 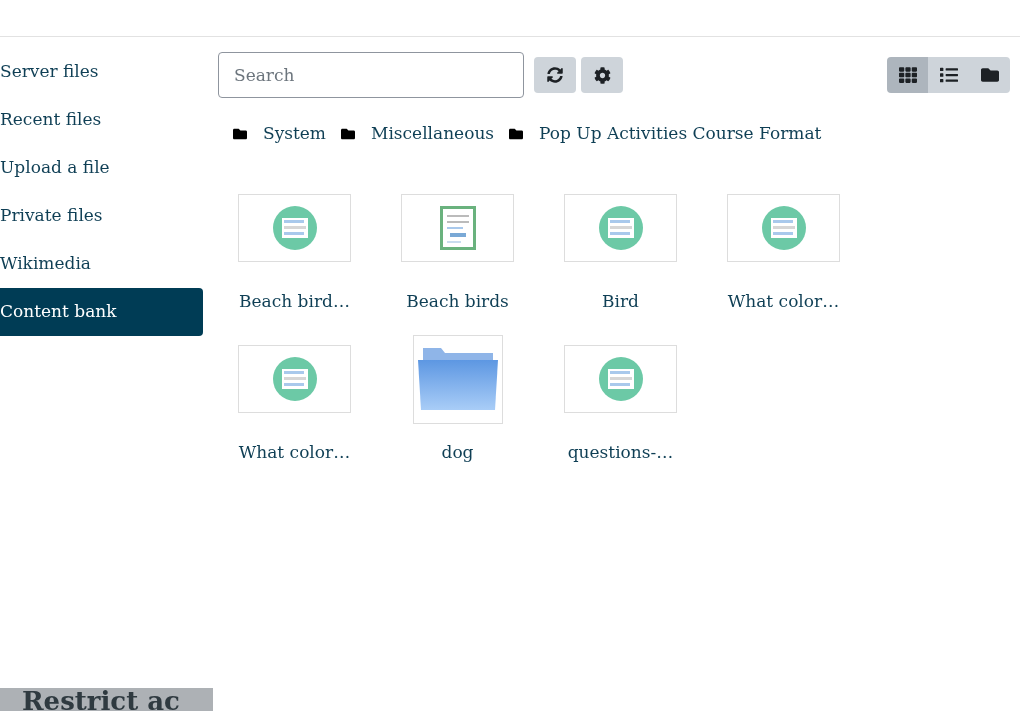 I want to click on refresh-button, so click(x=555, y=75).